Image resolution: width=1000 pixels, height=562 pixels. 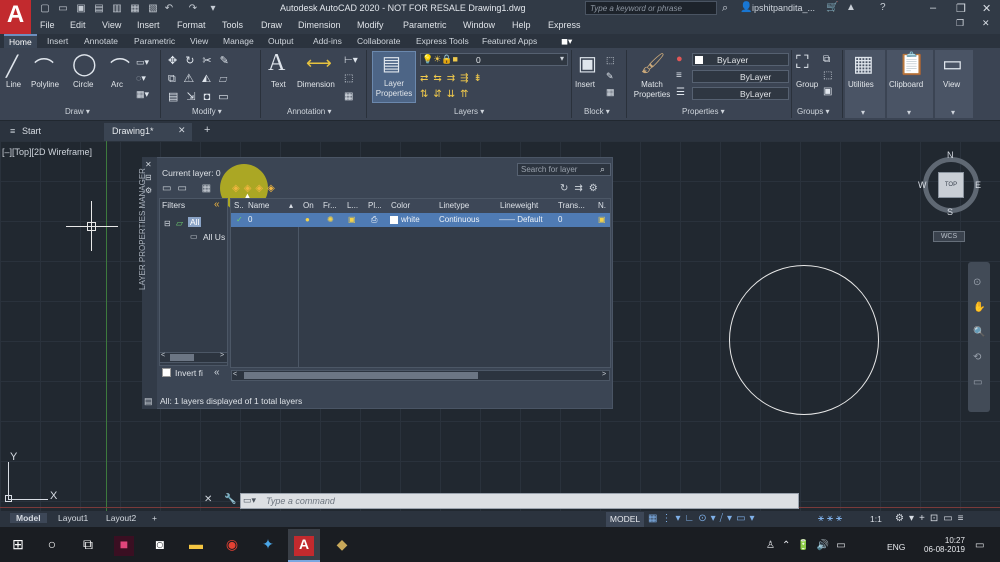 I want to click on new-tab-icon: +, so click(x=207, y=130).